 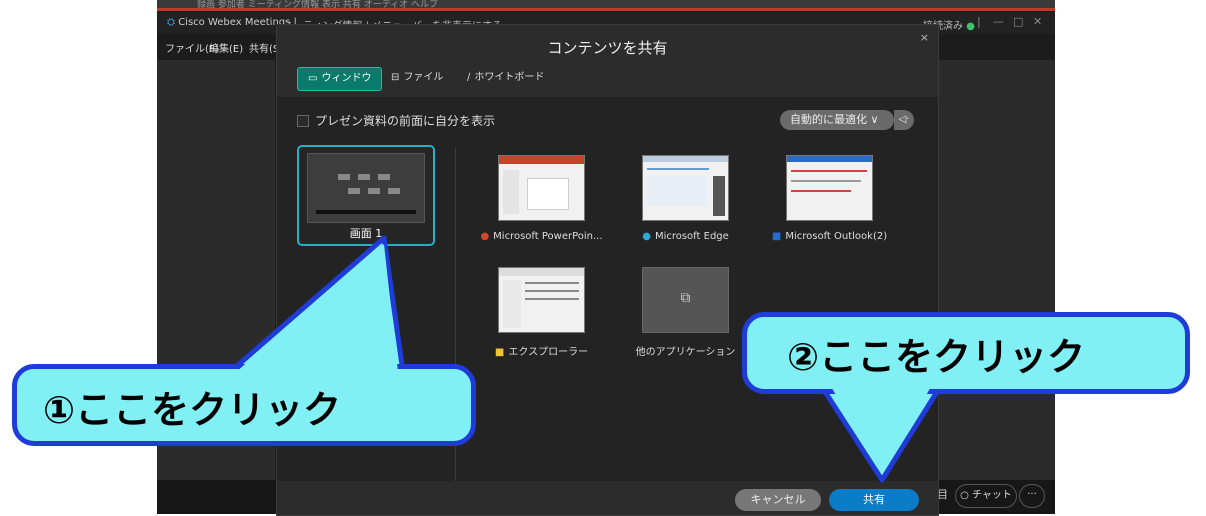 What do you see at coordinates (966, 353) in the screenshot?
I see `callout-2: ②ここをクリック` at bounding box center [966, 353].